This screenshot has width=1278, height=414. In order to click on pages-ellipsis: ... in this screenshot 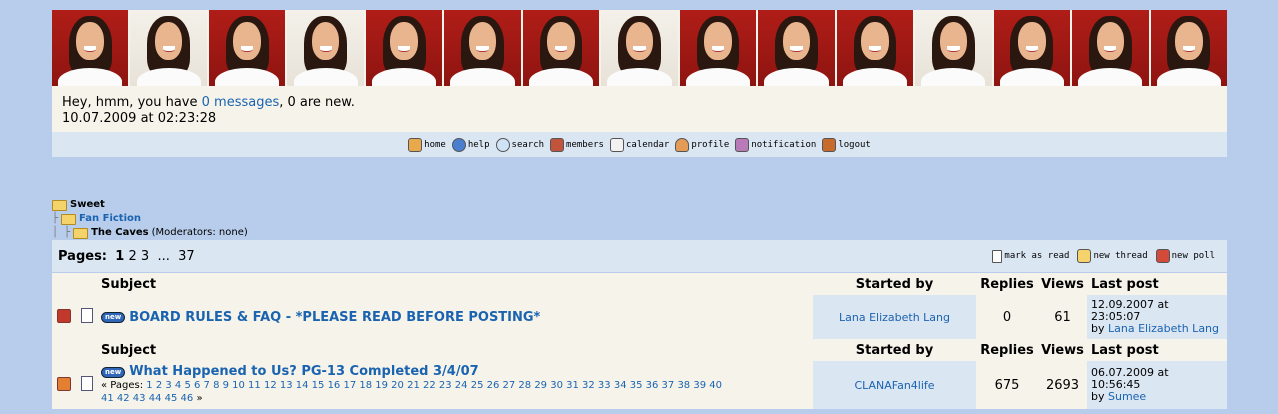, I will do `click(163, 256)`.